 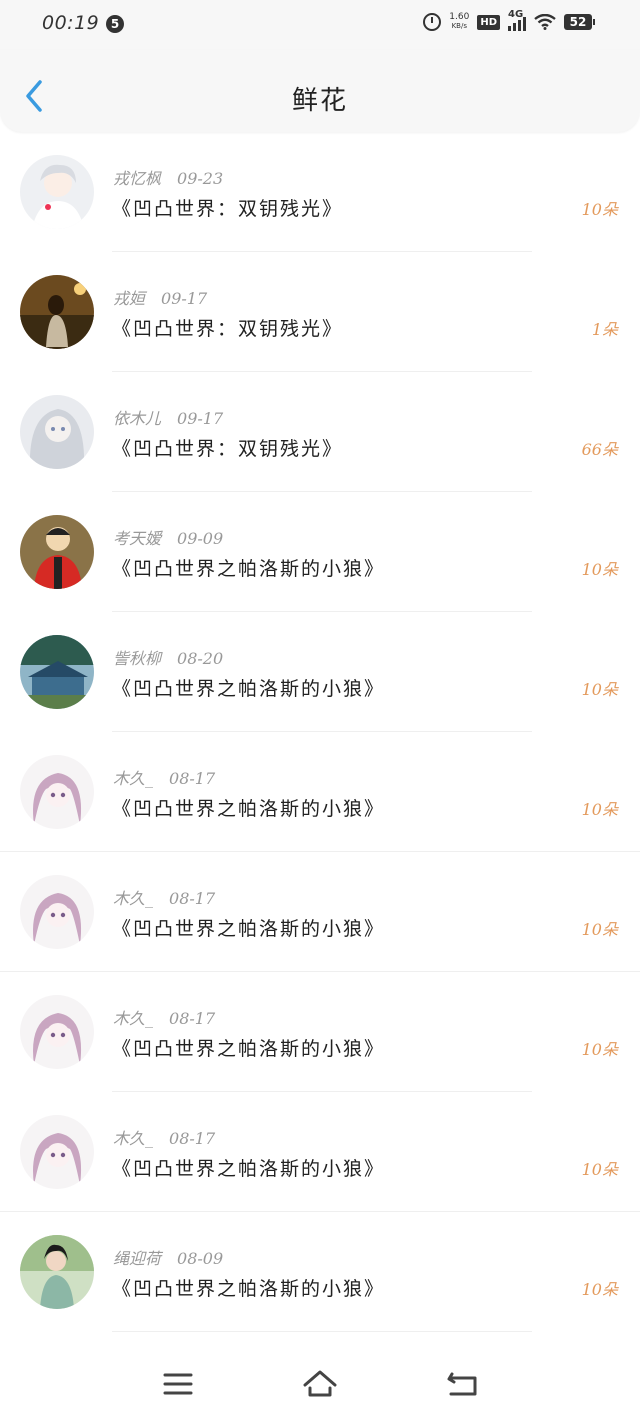 I want to click on signal-icon: 4G, so click(x=517, y=20).